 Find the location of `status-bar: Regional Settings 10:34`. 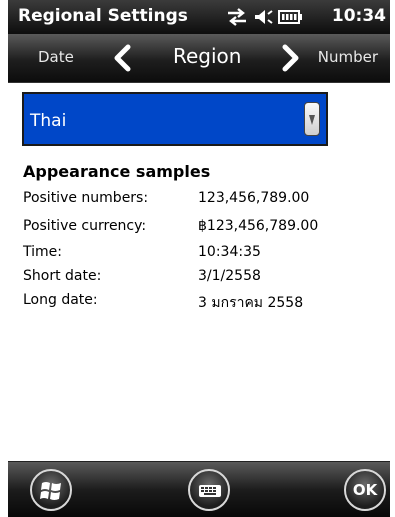

status-bar: Regional Settings 10:34 is located at coordinates (199, 17).